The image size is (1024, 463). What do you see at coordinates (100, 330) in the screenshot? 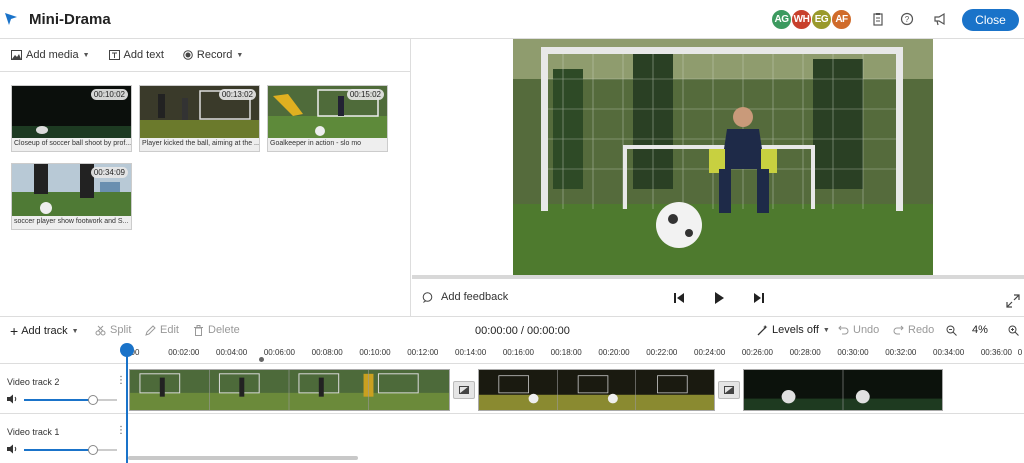
I see `scissors-icon` at bounding box center [100, 330].